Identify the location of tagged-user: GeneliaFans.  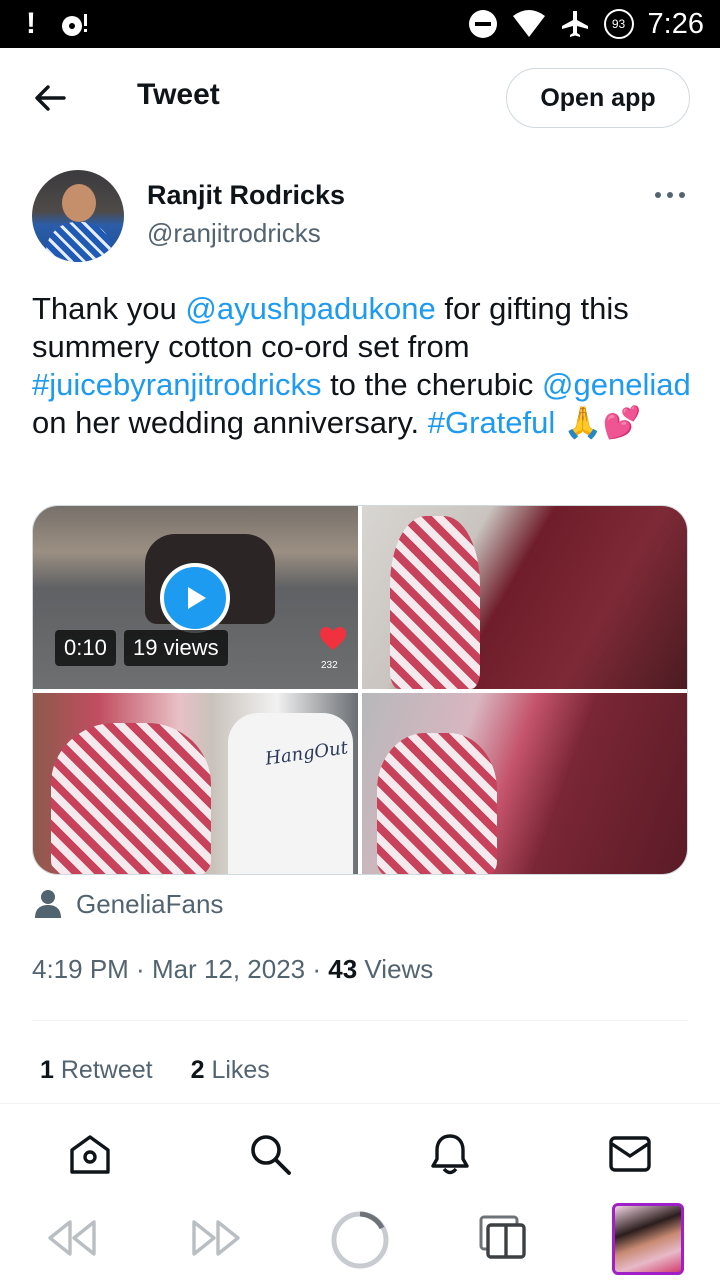
(128, 904).